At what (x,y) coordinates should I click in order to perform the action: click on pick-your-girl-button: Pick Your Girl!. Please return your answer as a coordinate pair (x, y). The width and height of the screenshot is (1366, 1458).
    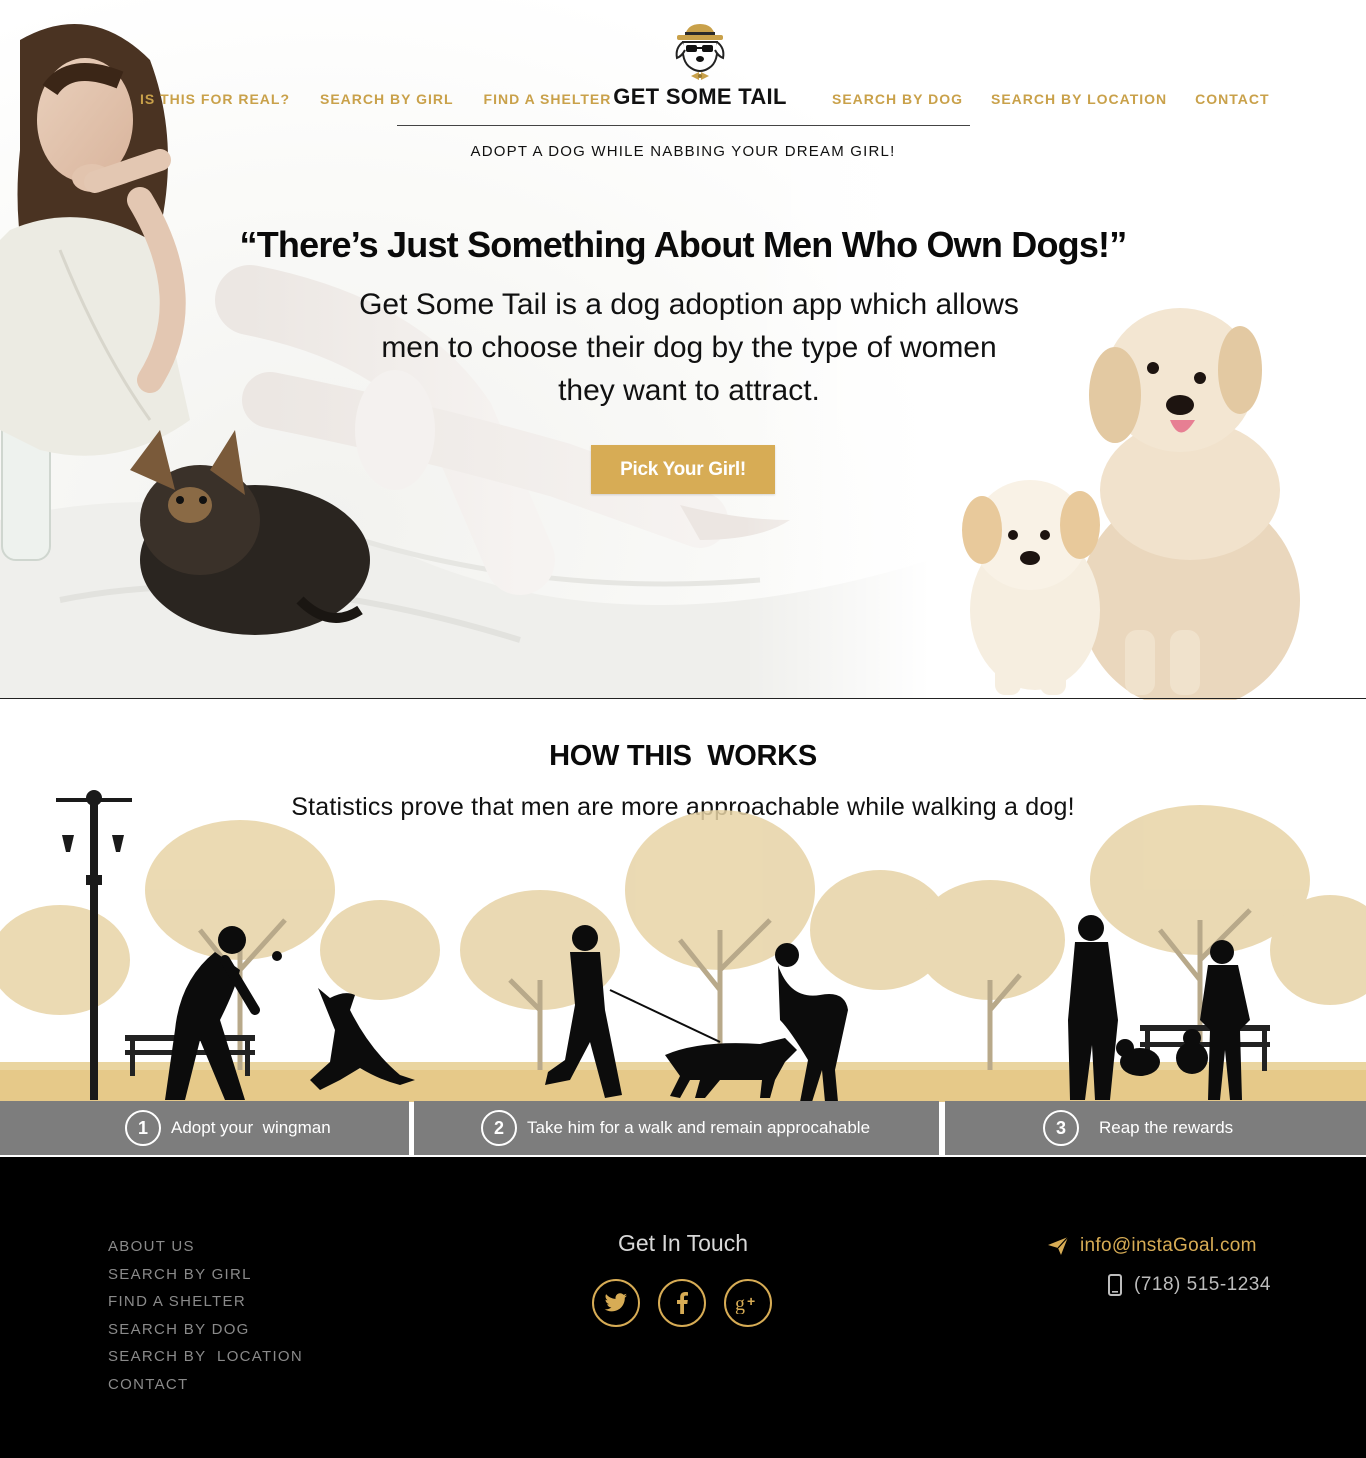
    Looking at the image, I should click on (683, 469).